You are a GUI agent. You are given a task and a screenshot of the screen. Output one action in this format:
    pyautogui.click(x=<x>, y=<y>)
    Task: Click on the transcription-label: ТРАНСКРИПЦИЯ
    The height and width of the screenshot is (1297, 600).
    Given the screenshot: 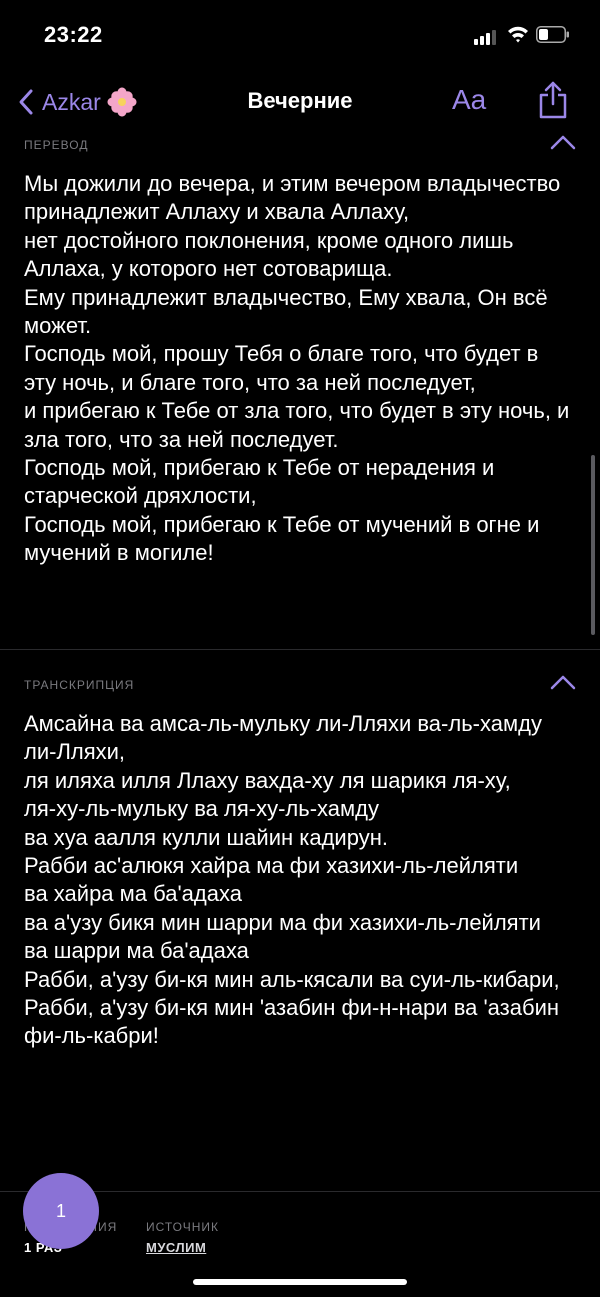 What is the action you would take?
    pyautogui.click(x=79, y=685)
    